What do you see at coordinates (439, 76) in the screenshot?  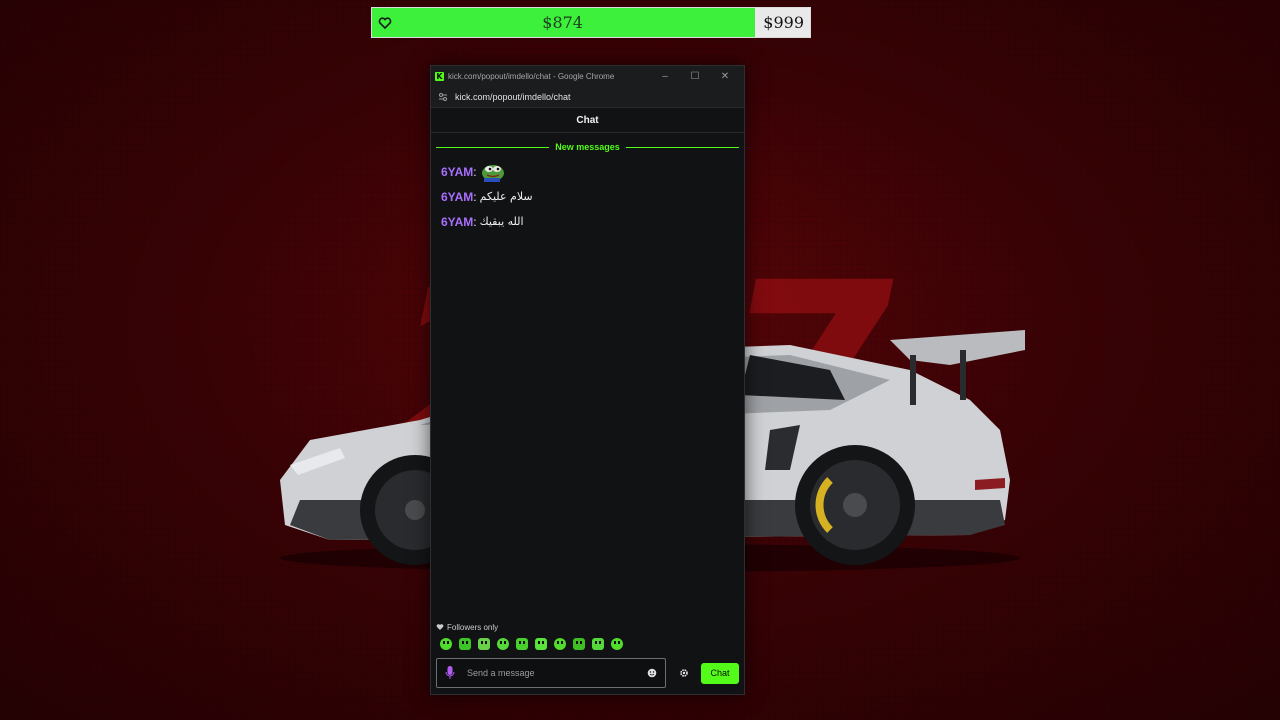 I see `kick-logo-icon: K` at bounding box center [439, 76].